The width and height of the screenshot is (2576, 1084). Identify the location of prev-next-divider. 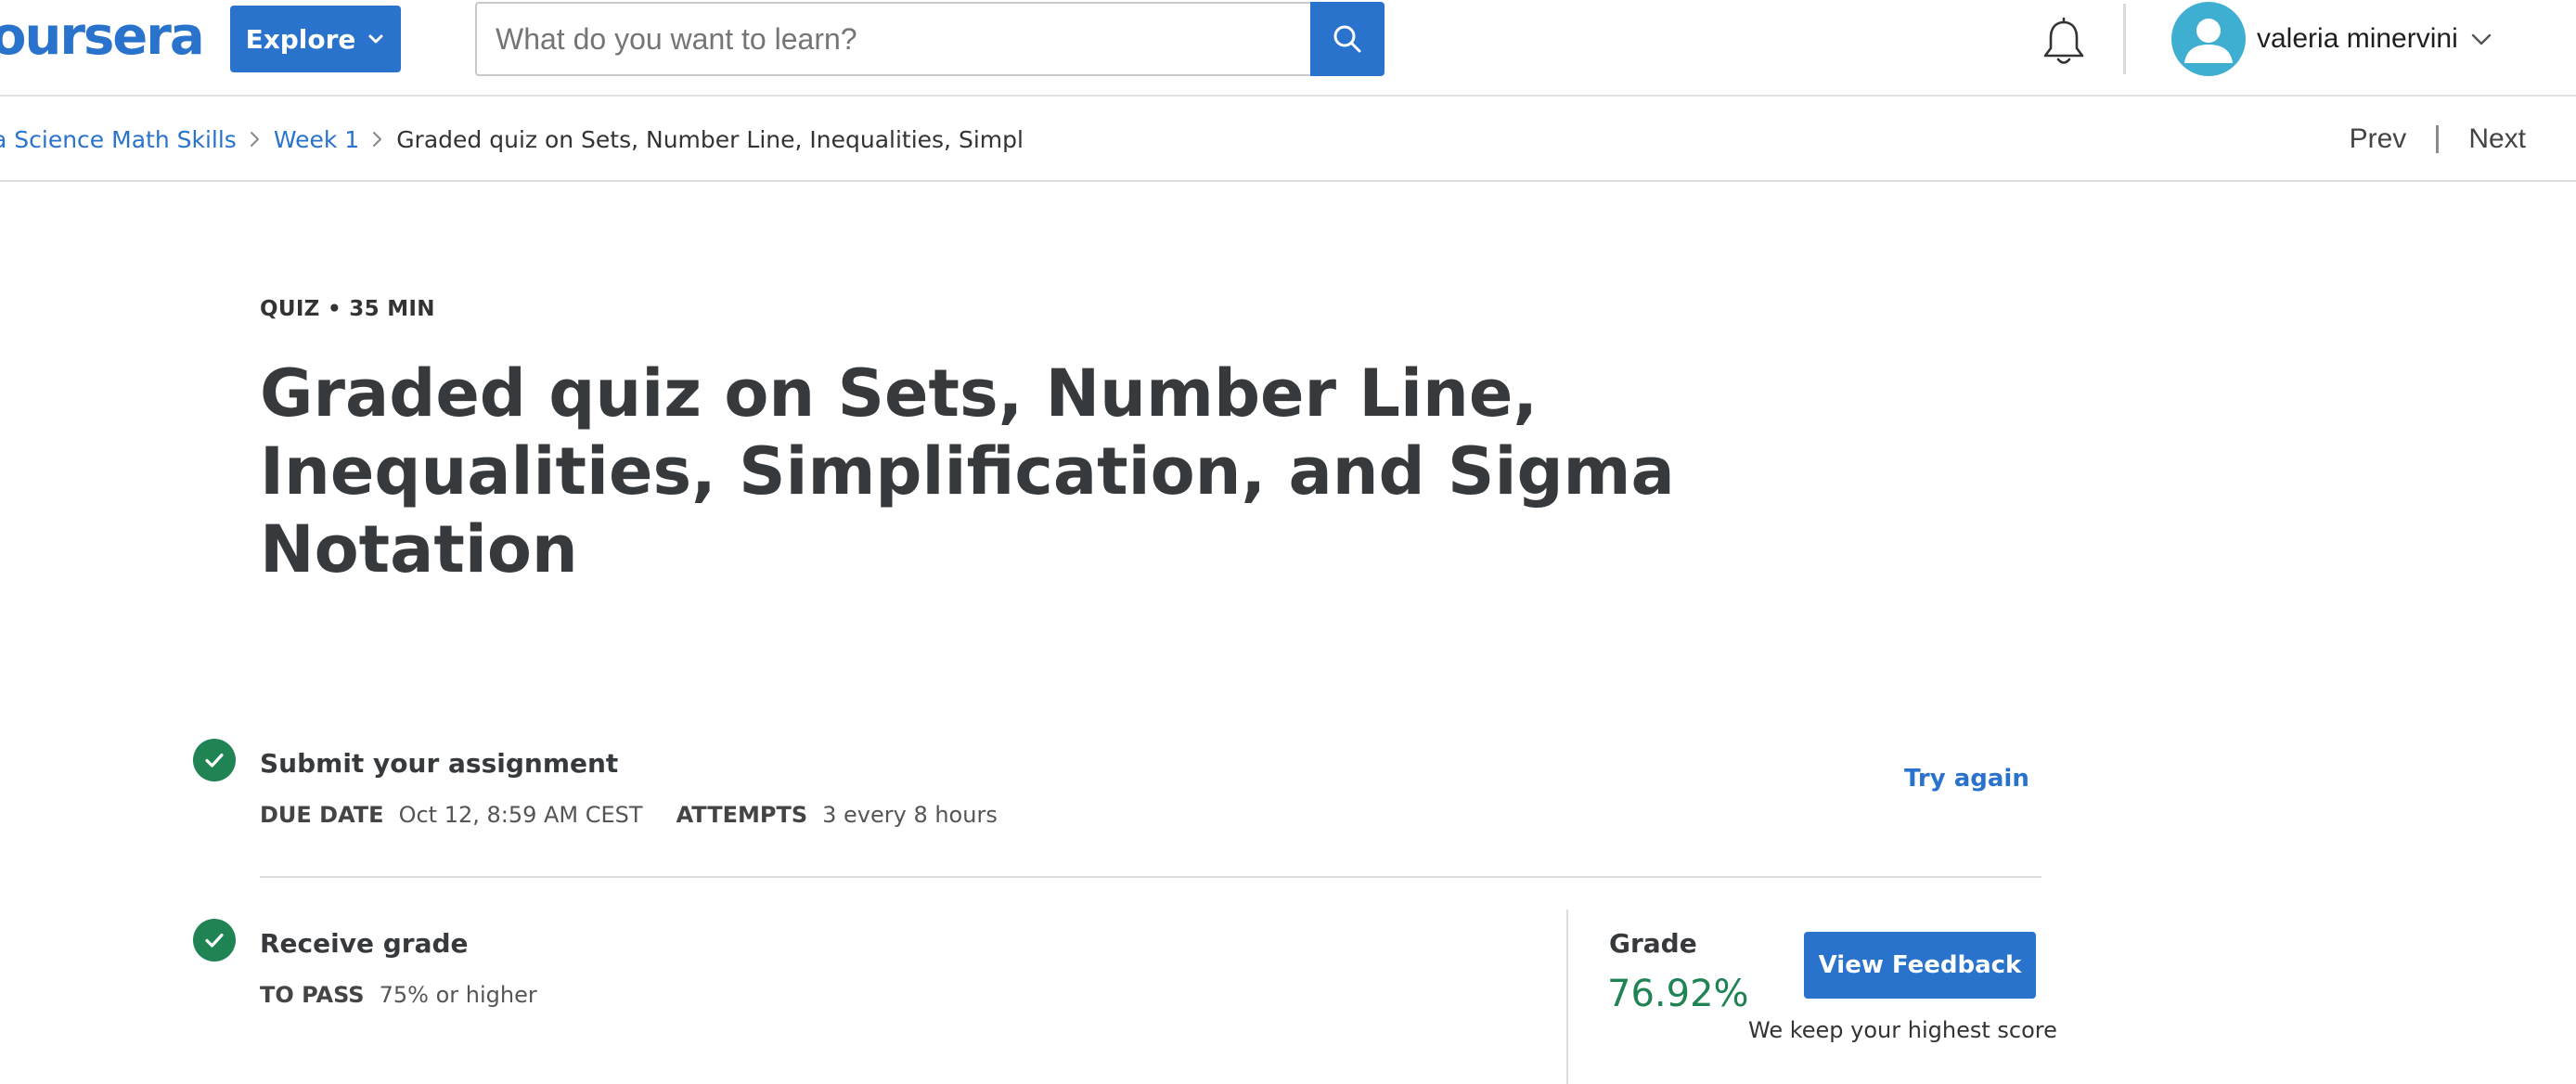
(2438, 139).